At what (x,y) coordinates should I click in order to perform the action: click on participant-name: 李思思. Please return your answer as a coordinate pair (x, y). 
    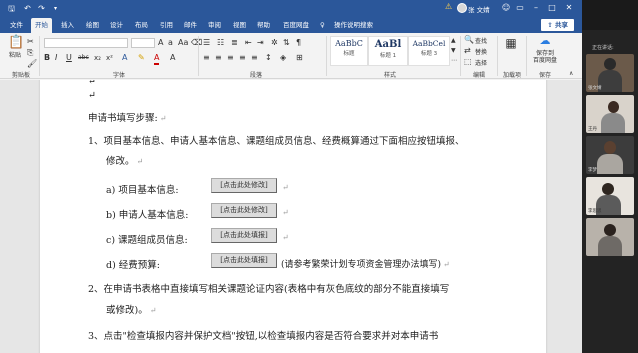
    Looking at the image, I should click on (595, 211).